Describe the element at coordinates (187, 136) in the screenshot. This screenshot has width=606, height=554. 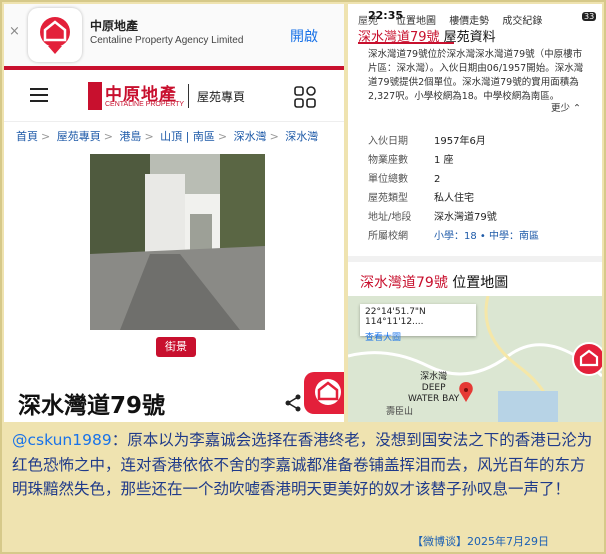
I see `breadcrumb-item: 山頂 | 南區` at that location.